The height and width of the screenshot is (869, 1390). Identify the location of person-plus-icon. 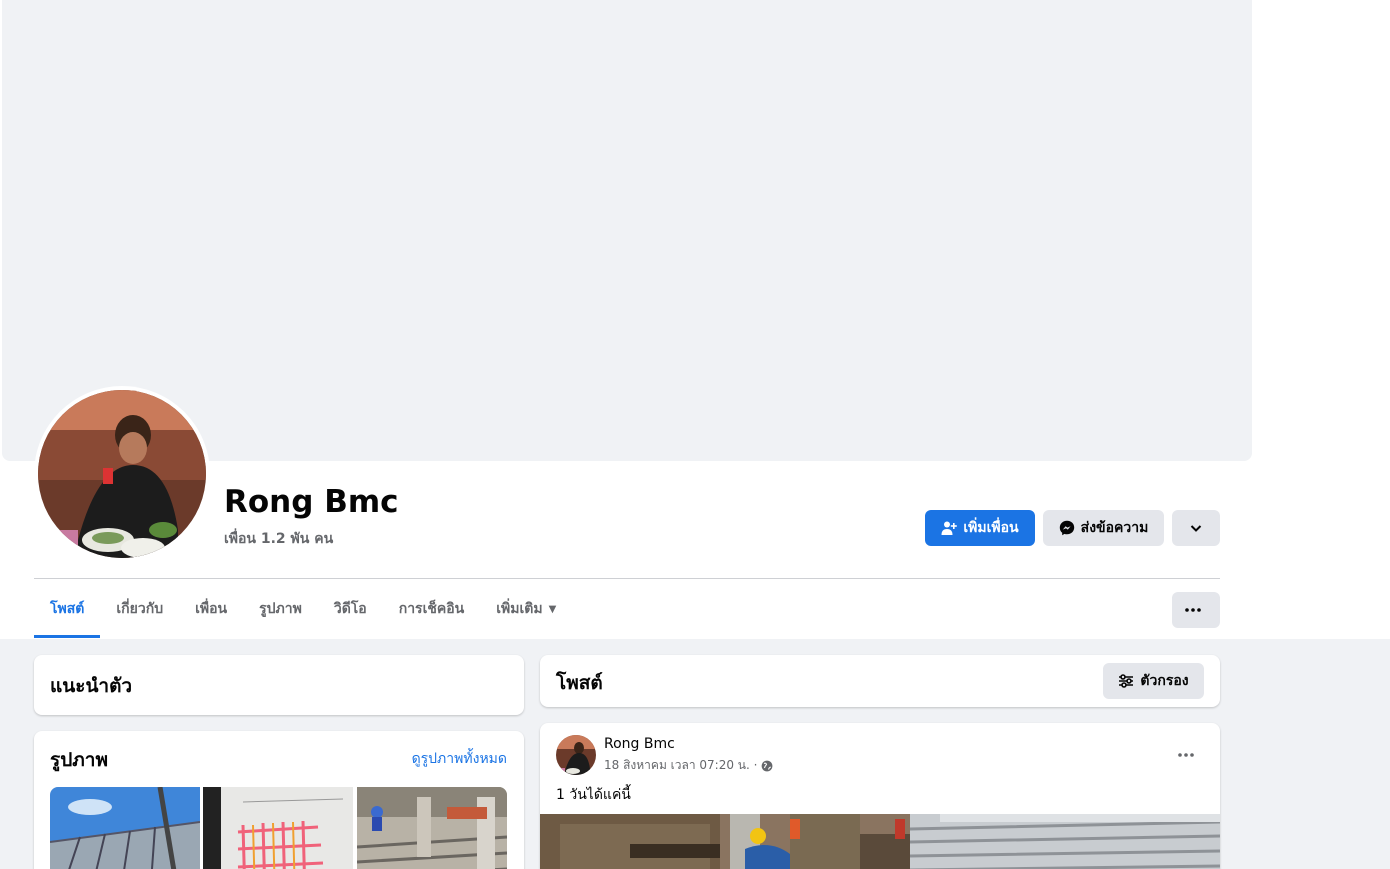
(949, 528).